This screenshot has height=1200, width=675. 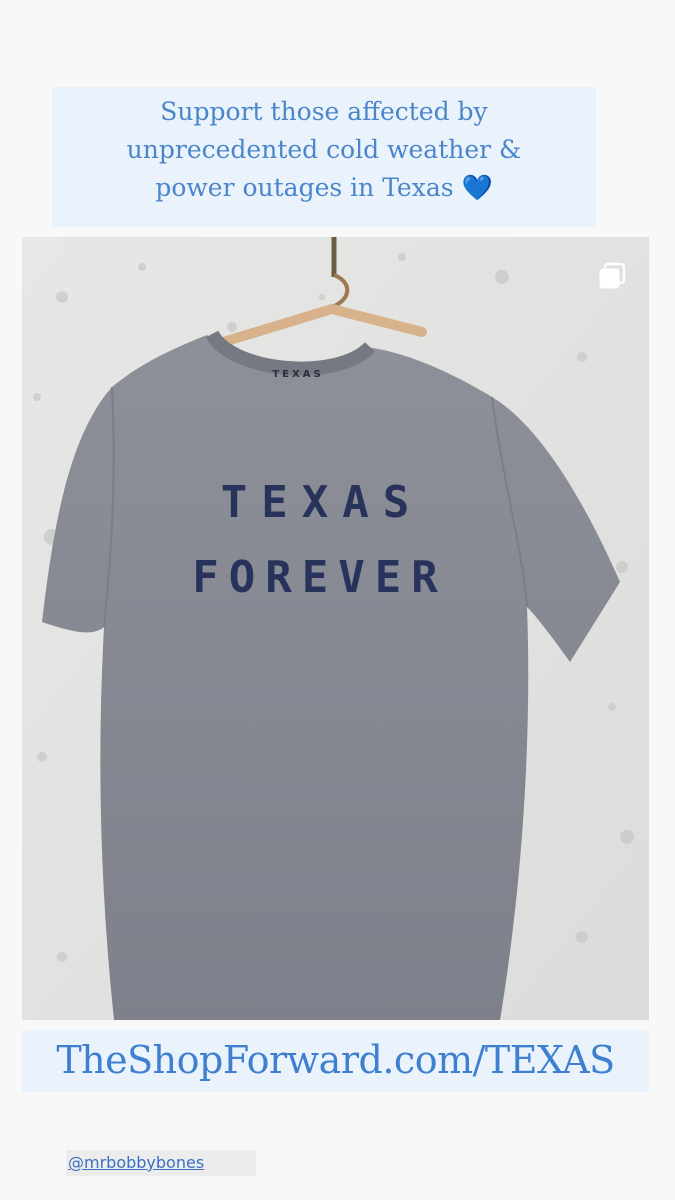 What do you see at coordinates (319, 577) in the screenshot?
I see `shirt-print-line-2: FOREVER` at bounding box center [319, 577].